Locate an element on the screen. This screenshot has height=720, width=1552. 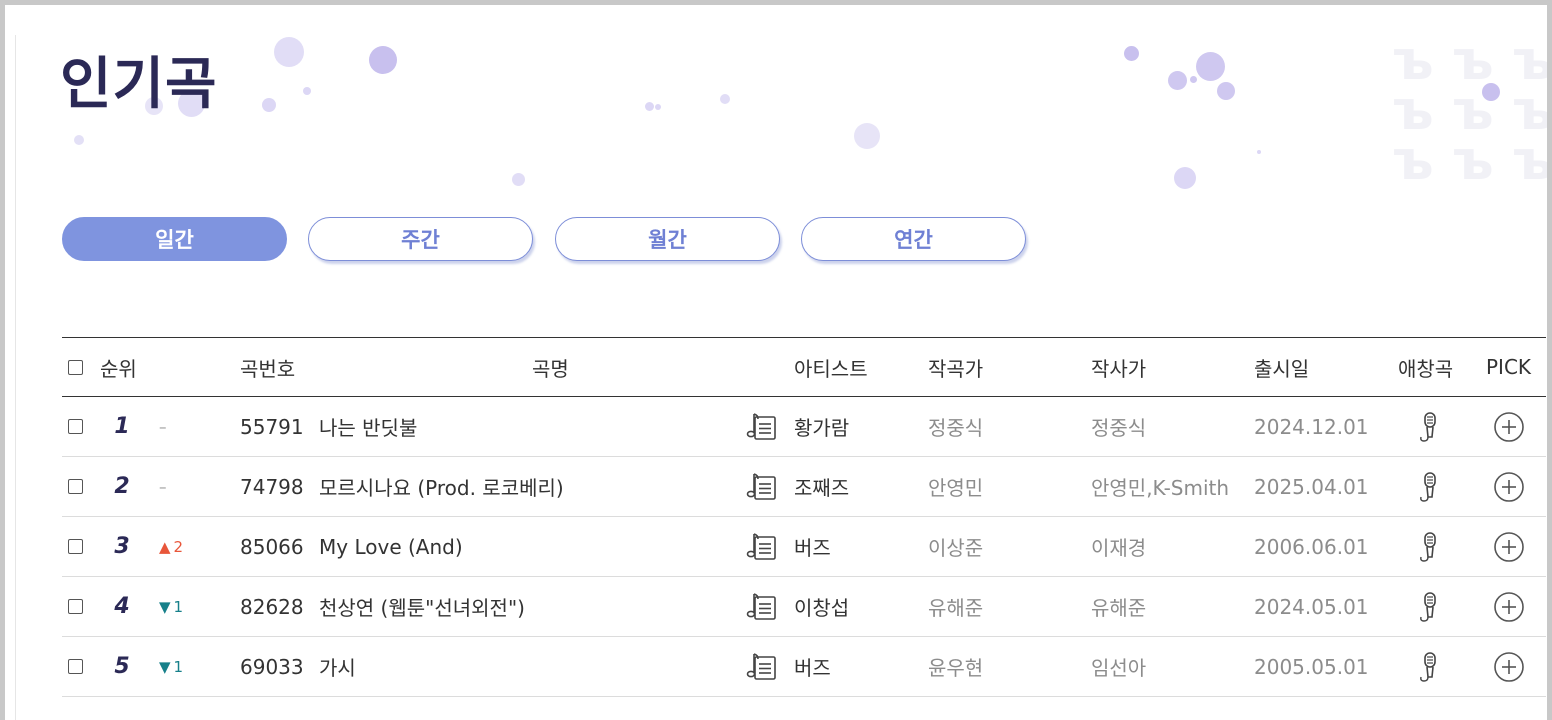
song-title: 천상연 (웹툰"선녀외전") is located at coordinates (422, 606).